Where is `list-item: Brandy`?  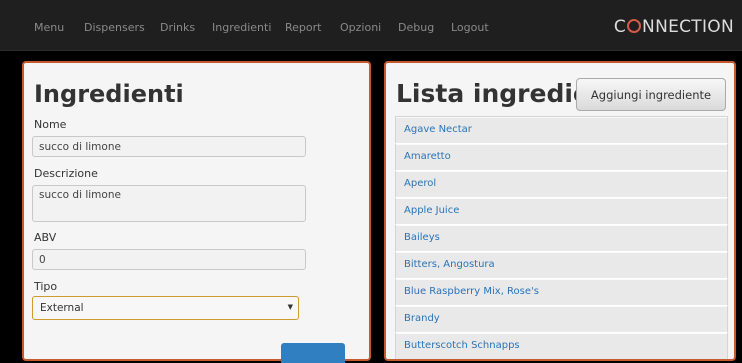 list-item: Brandy is located at coordinates (561, 318).